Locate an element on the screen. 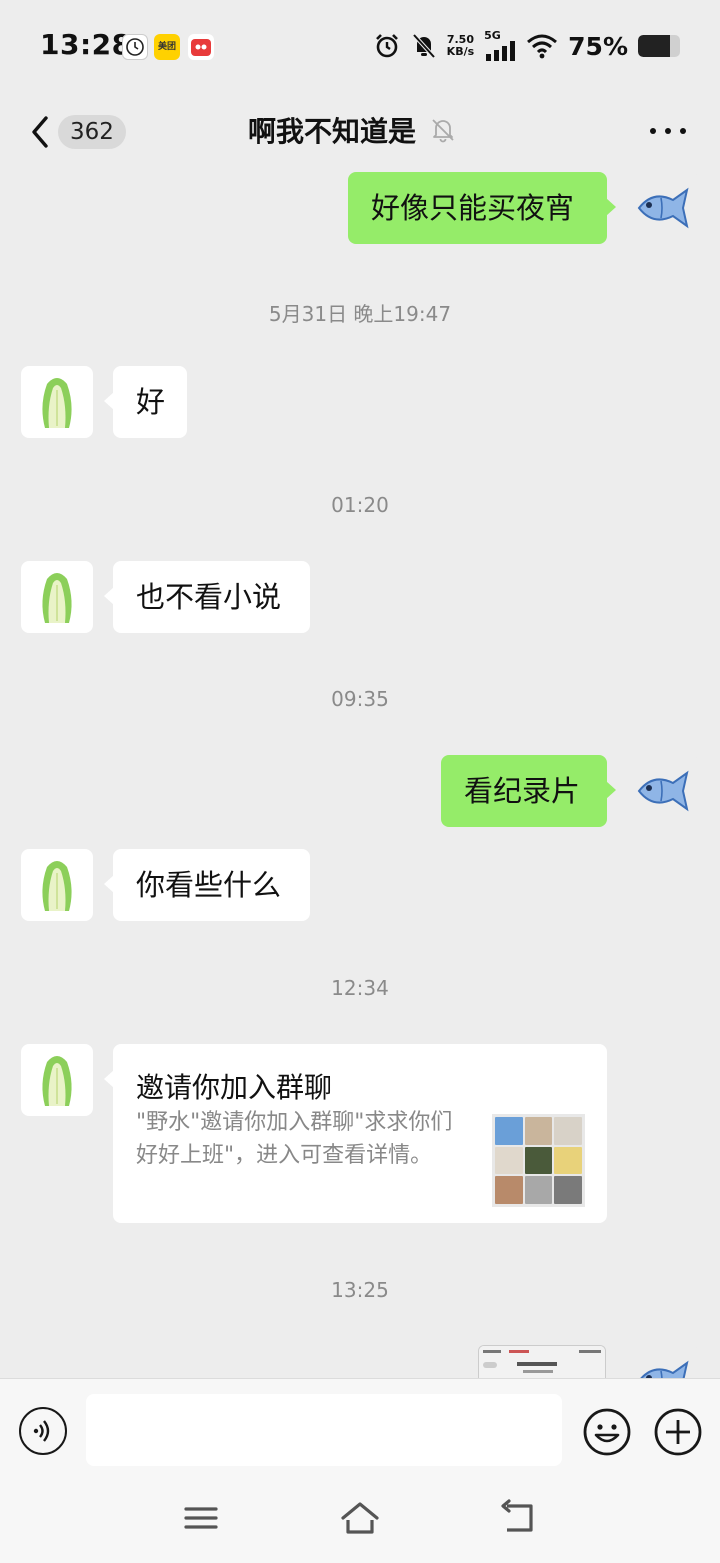 The image size is (720, 1563). chat-title-group: 啊我不知道是 is located at coordinates (352, 130).